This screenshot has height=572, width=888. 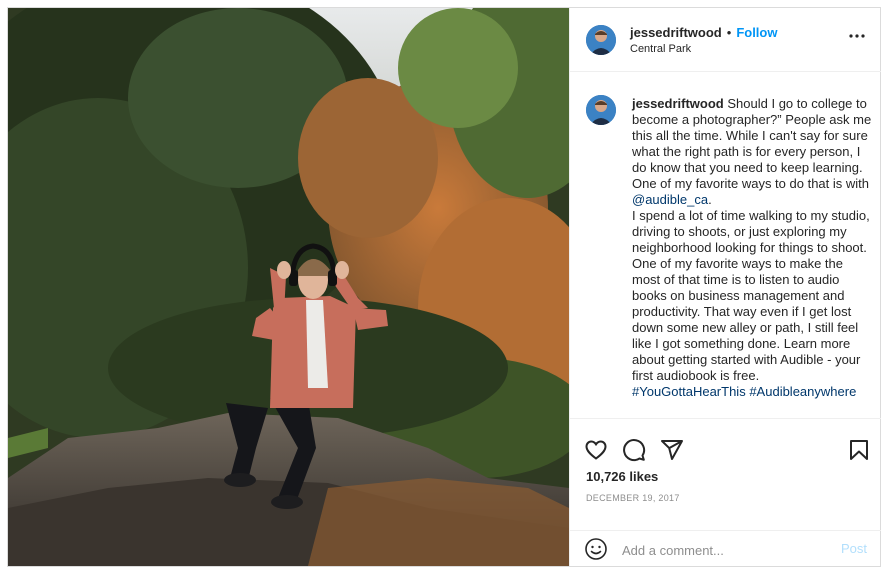 I want to click on header-user-line: jessedriftwood • Follow, so click(x=703, y=32).